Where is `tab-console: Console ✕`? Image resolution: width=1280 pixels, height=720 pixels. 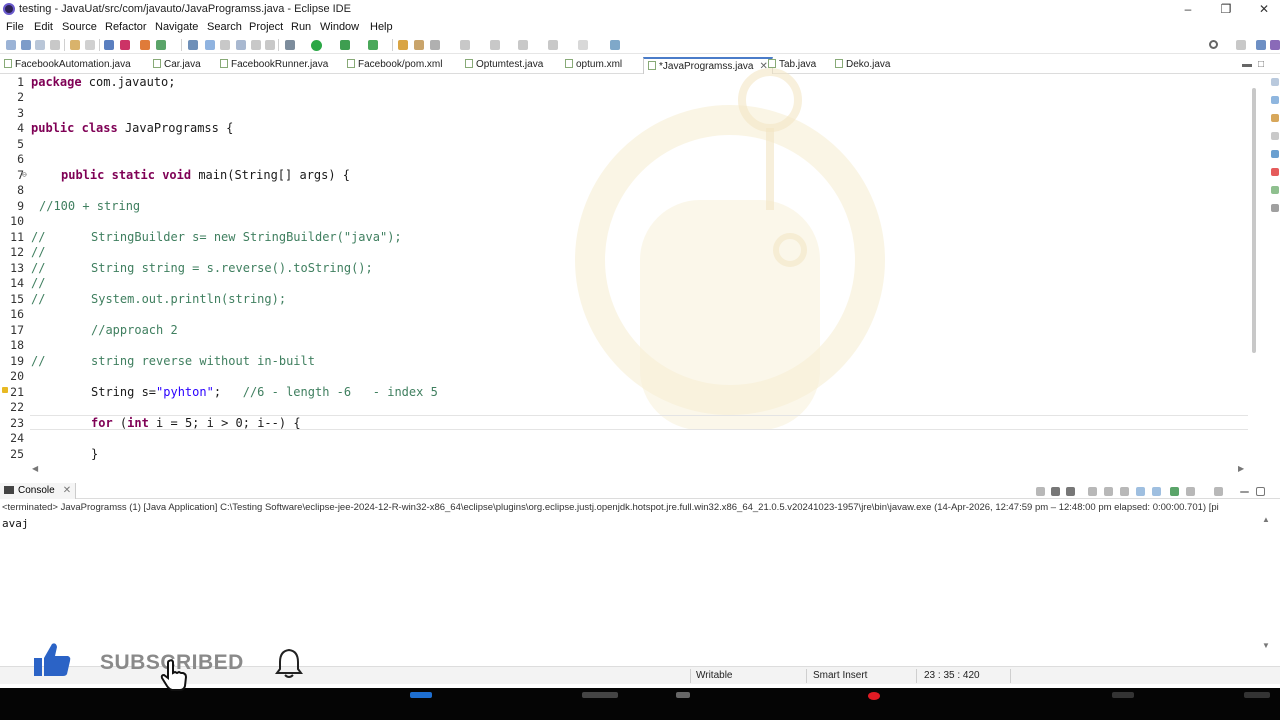
tab-console: Console ✕ is located at coordinates (38, 491).